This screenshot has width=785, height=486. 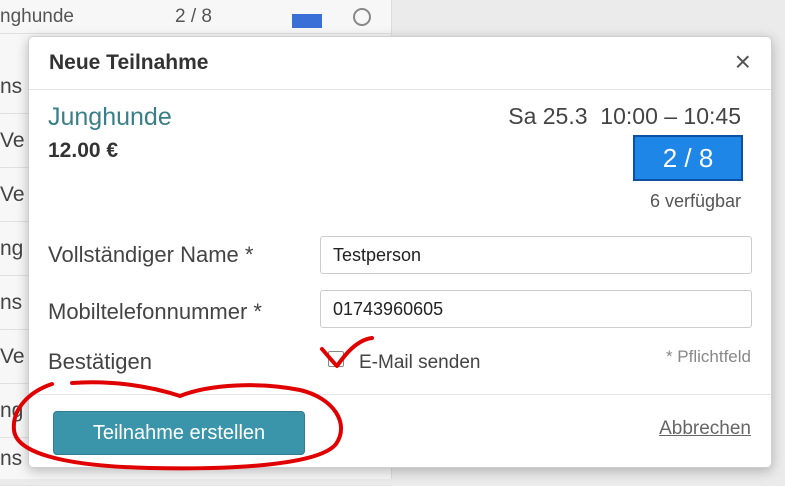 I want to click on email-checkbox-label: E-Mail senden, so click(x=419, y=363).